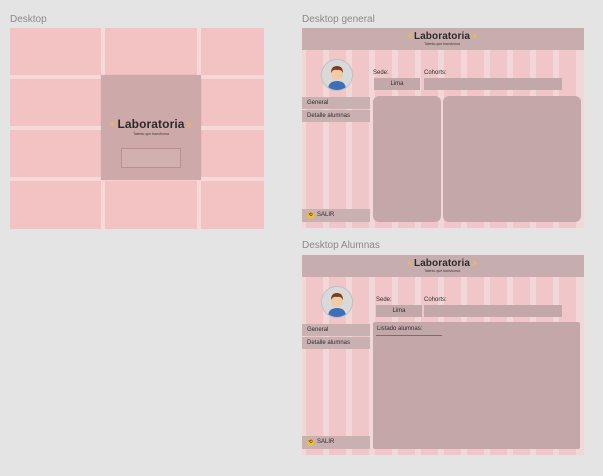 Image resolution: width=603 pixels, height=476 pixels. Describe the element at coordinates (409, 335) in the screenshot. I see `student-list-underline` at that location.